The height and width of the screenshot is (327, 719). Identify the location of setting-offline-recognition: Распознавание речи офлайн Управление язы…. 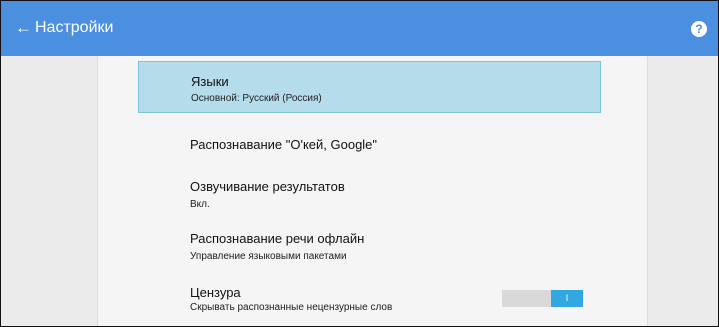
(371, 248).